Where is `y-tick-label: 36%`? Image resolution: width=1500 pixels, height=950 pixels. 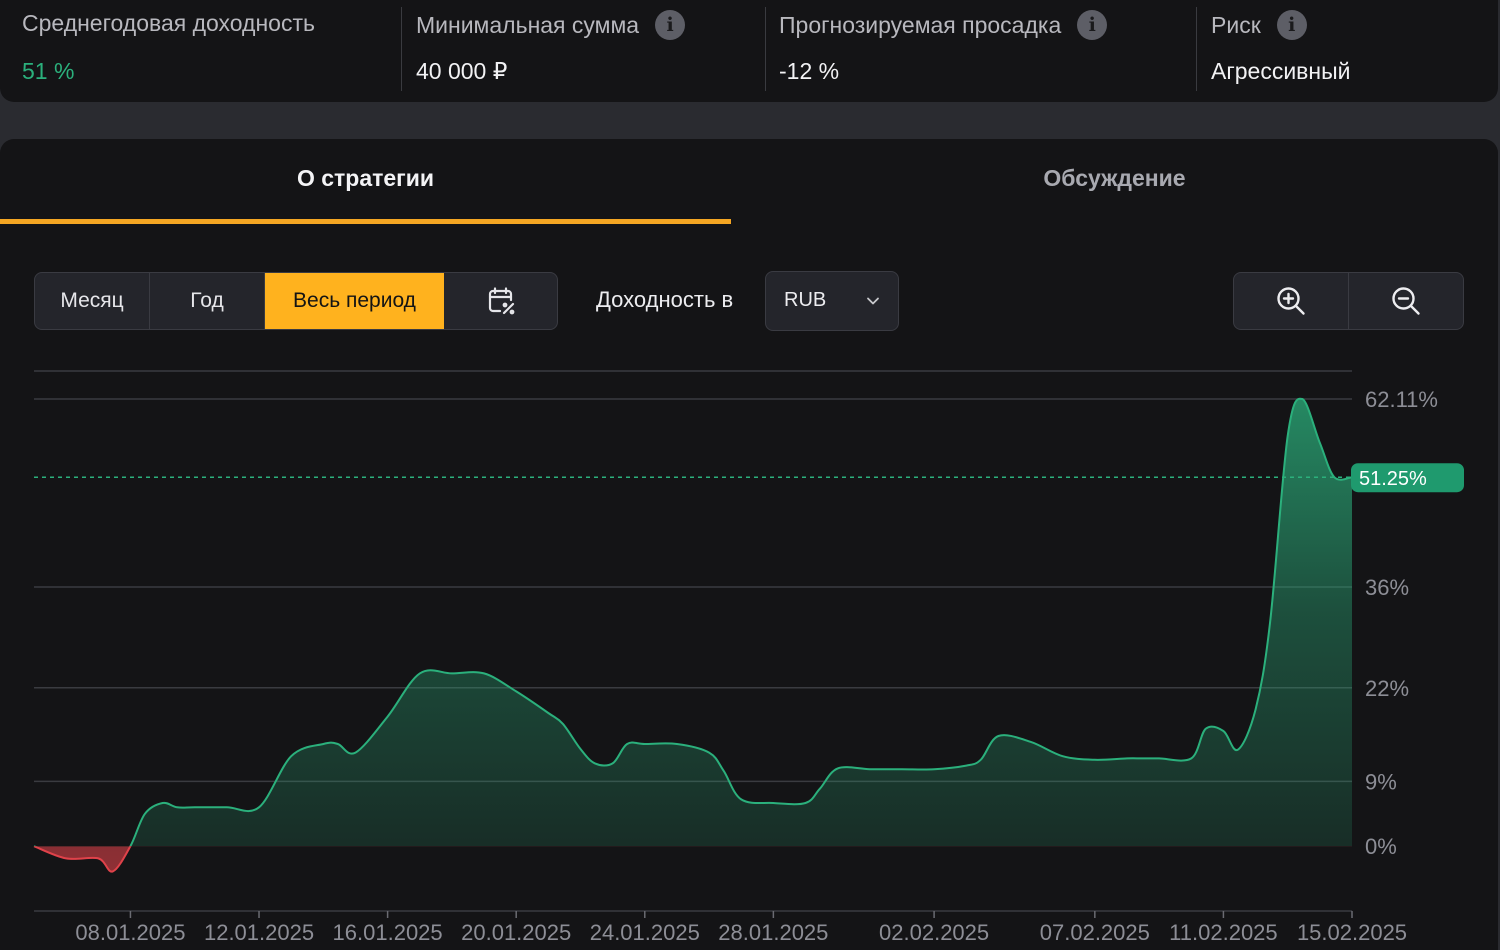
y-tick-label: 36% is located at coordinates (1387, 587).